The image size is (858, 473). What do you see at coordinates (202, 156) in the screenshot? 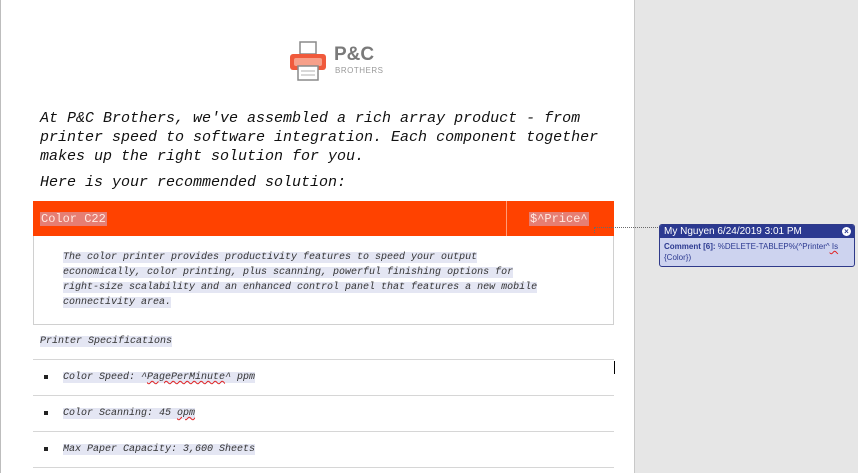
I see `intro-line: makes up the right solution for you.` at bounding box center [202, 156].